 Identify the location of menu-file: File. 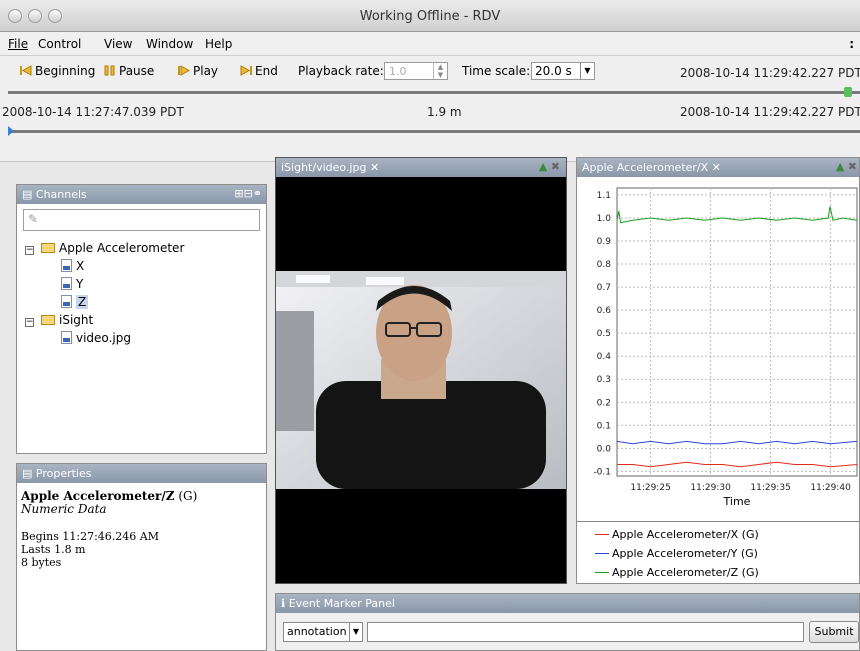
(18, 44).